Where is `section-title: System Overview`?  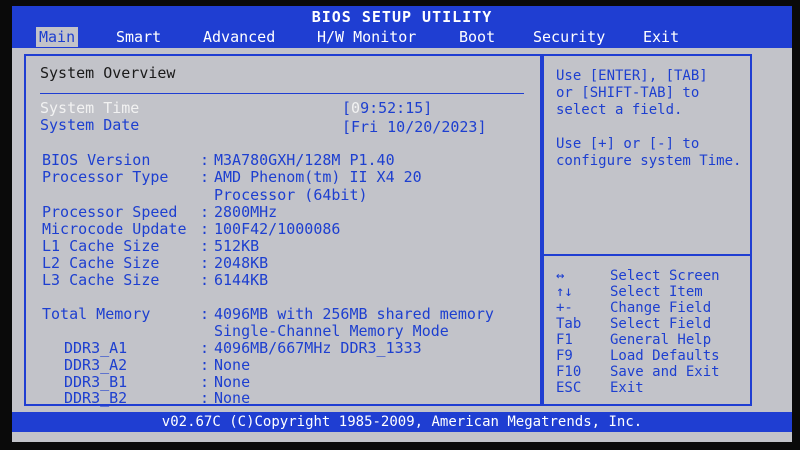
section-title: System Overview is located at coordinates (108, 73).